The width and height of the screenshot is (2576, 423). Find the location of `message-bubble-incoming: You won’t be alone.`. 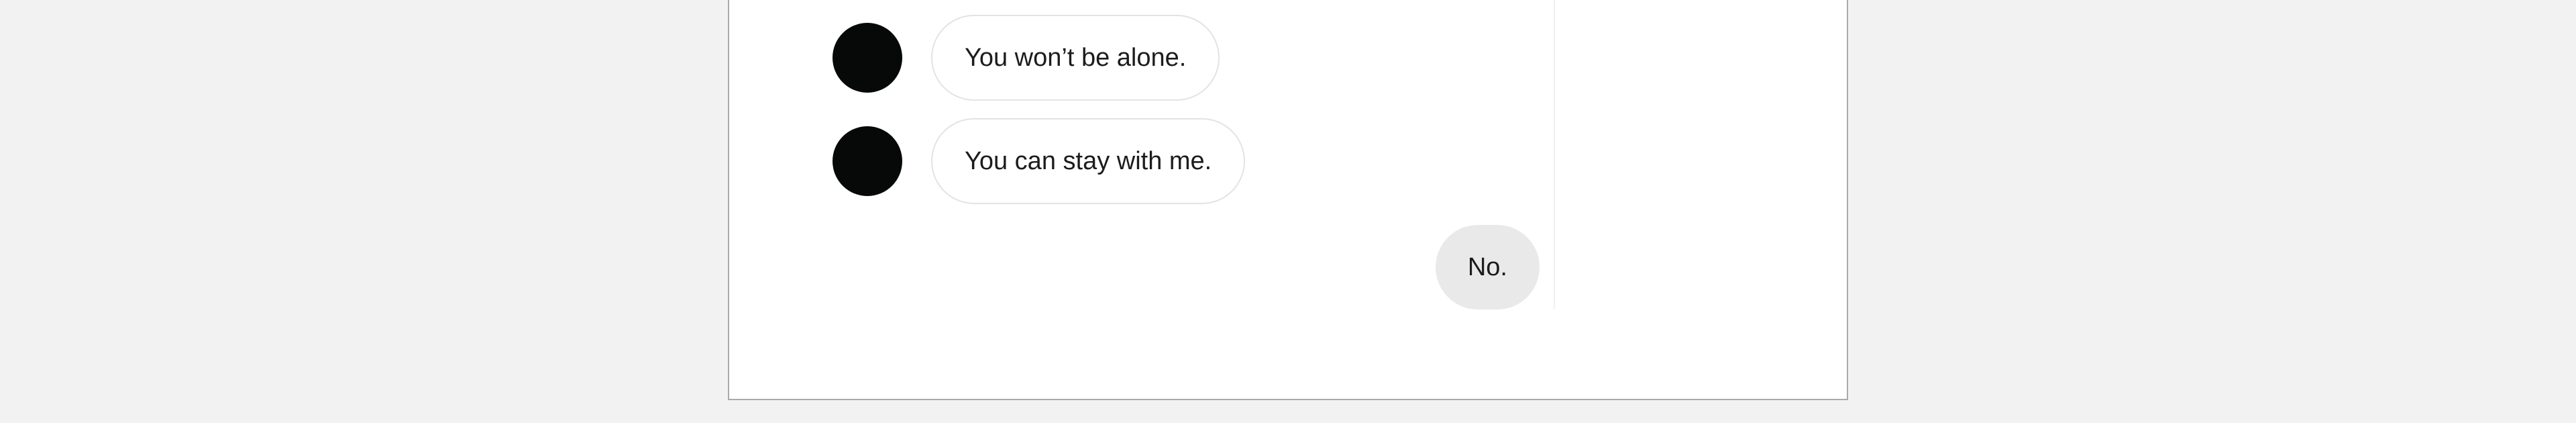

message-bubble-incoming: You won’t be alone. is located at coordinates (1075, 58).